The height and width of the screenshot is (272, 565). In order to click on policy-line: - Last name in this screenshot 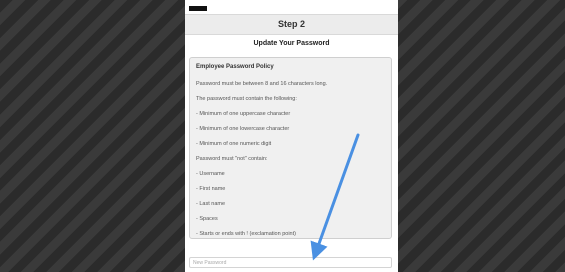, I will do `click(211, 204)`.